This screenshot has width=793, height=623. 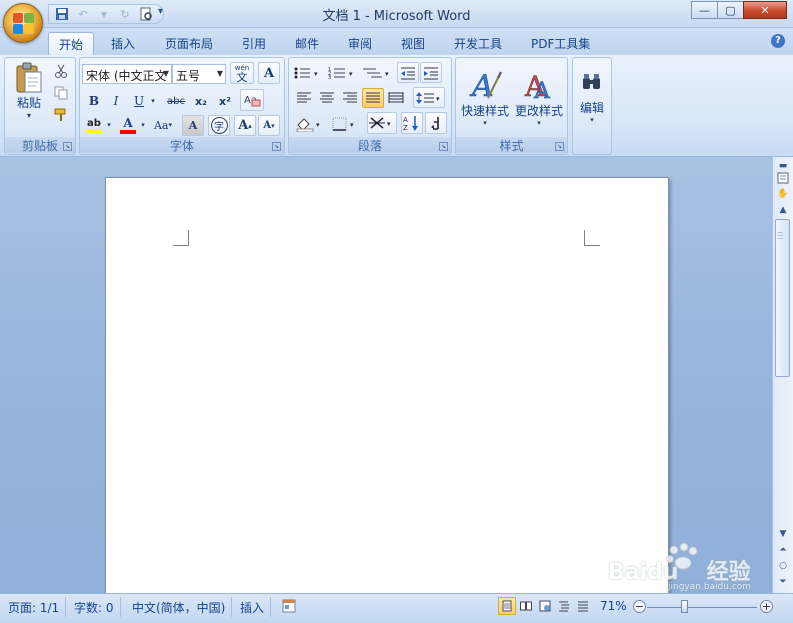 I want to click on char-border-button: A, so click(x=269, y=73).